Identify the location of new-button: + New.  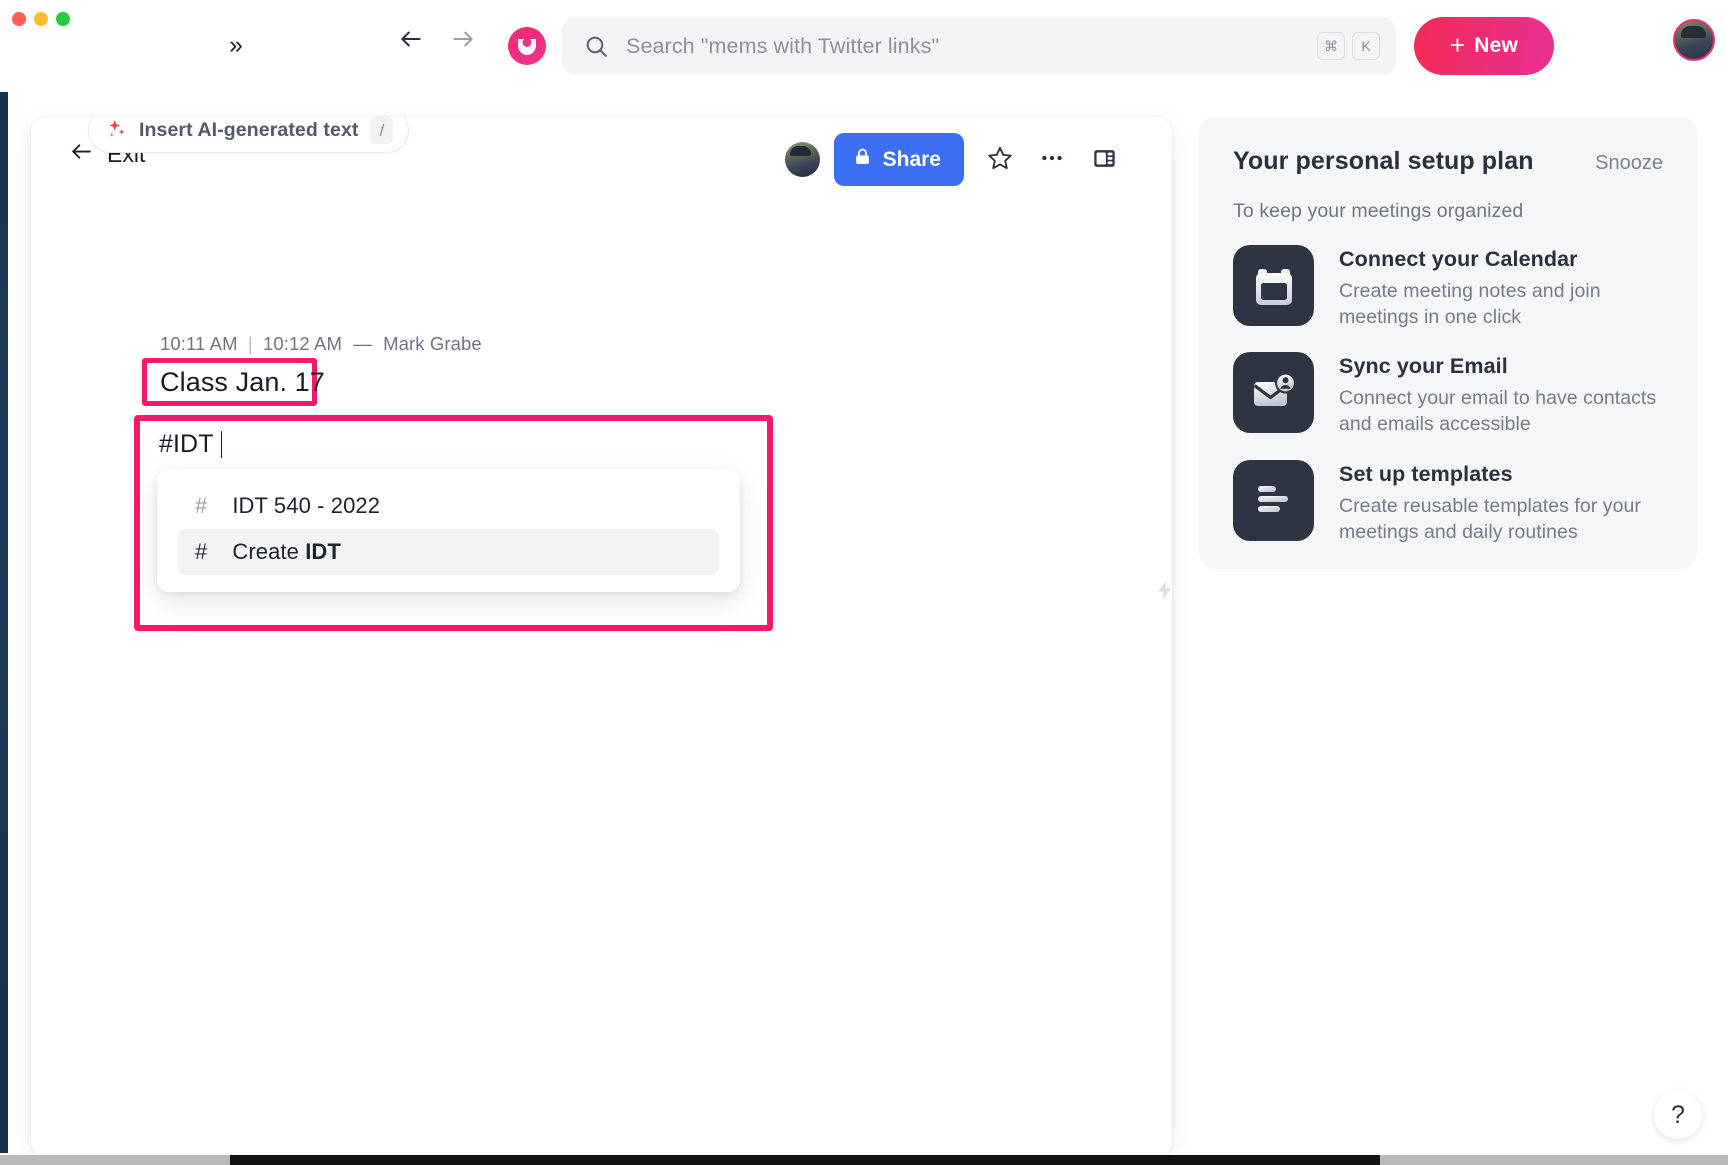
(1484, 46).